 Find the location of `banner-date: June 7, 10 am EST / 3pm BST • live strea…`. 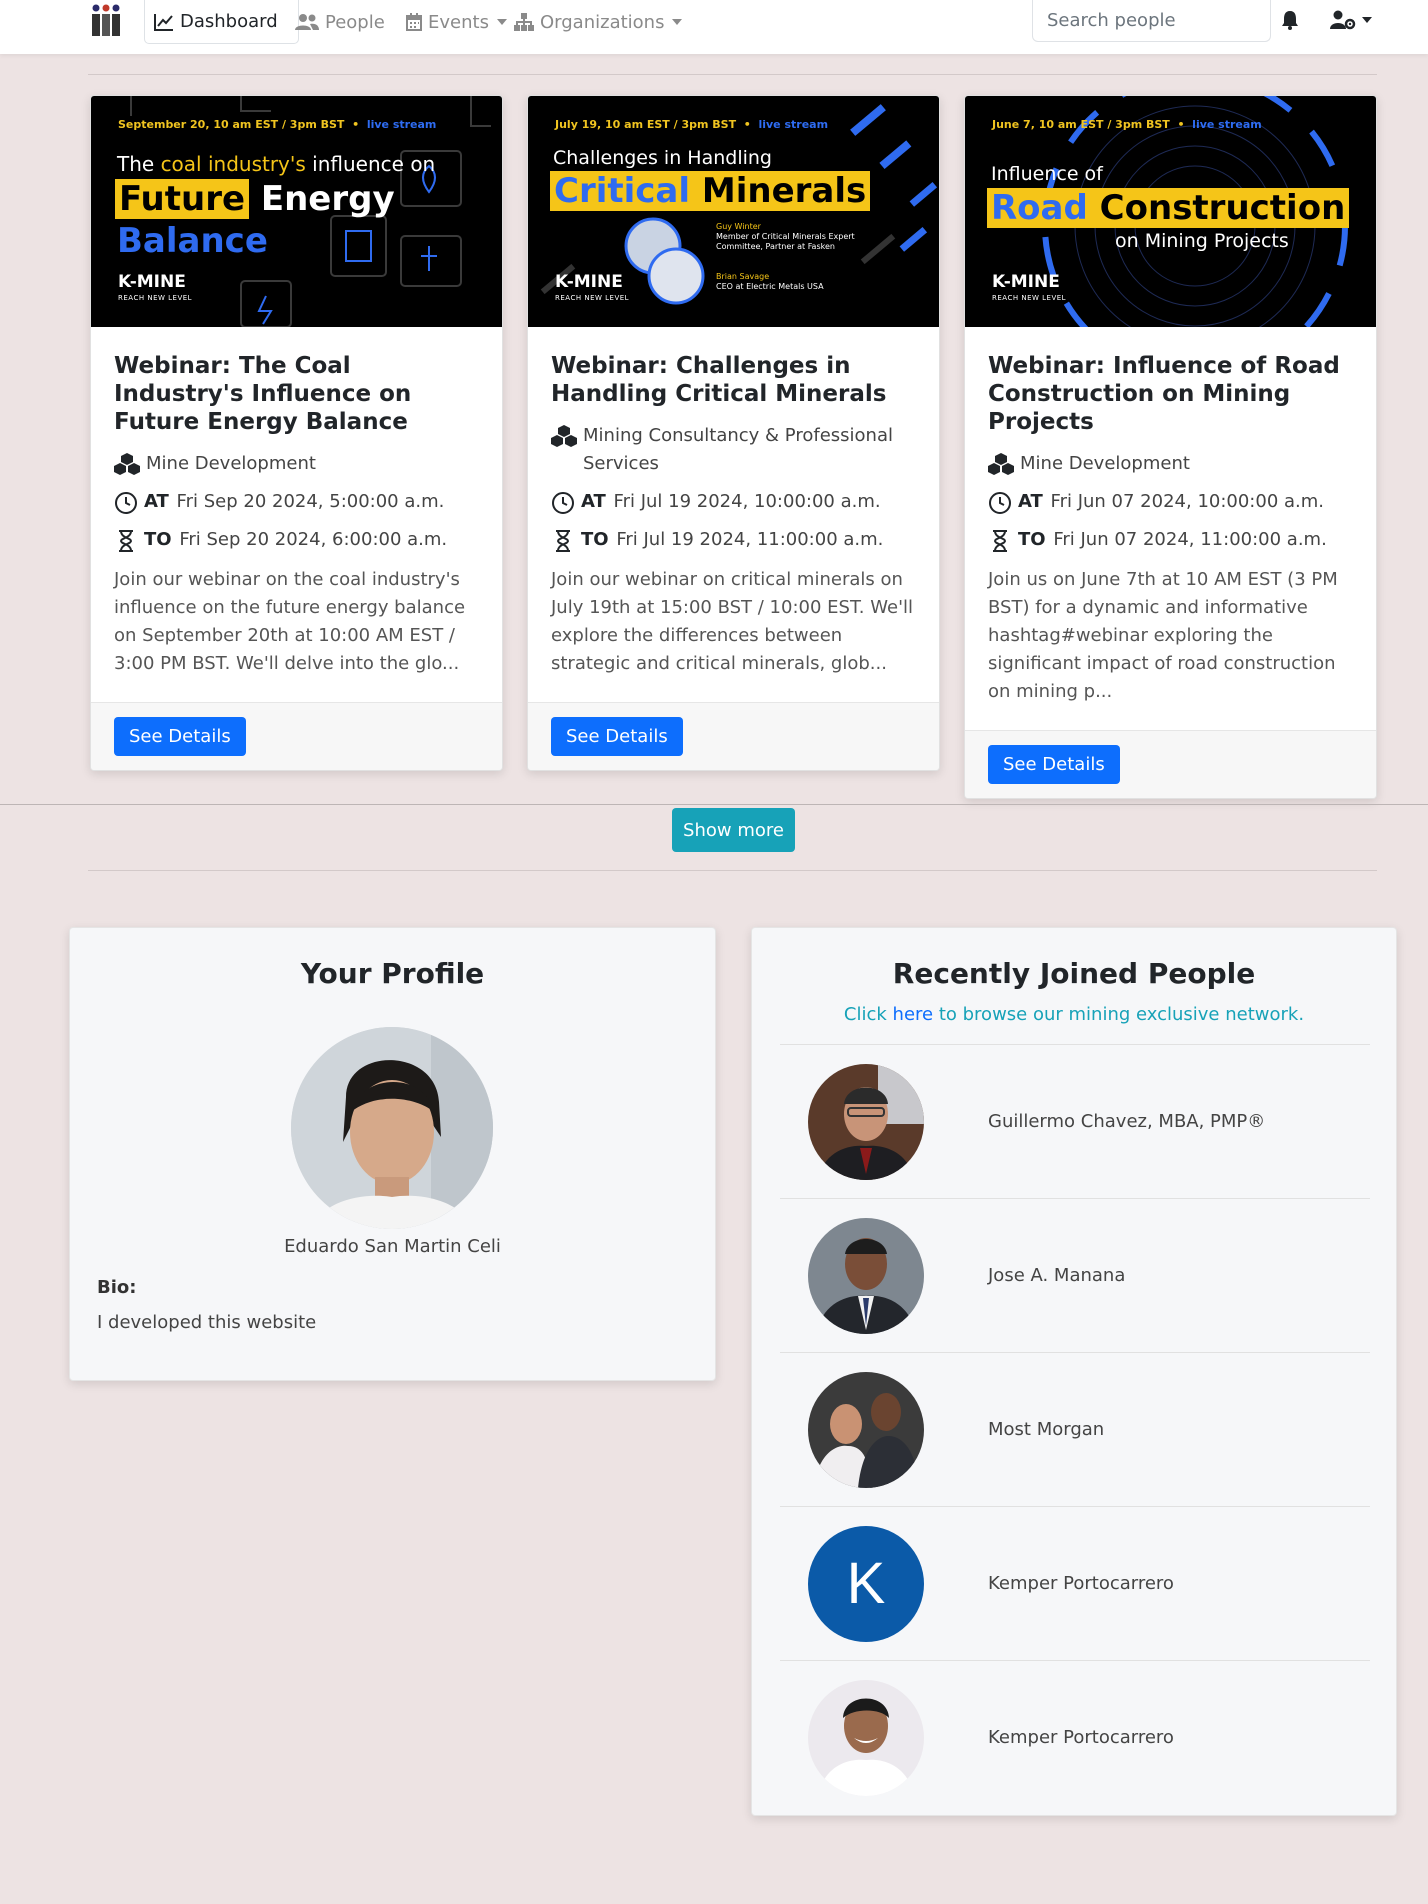

banner-date: June 7, 10 am EST / 3pm BST • live strea… is located at coordinates (1127, 124).